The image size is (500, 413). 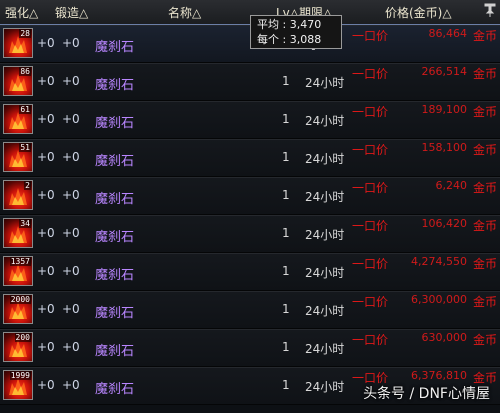 What do you see at coordinates (18, 347) in the screenshot?
I see `magic-stone-icon: 200` at bounding box center [18, 347].